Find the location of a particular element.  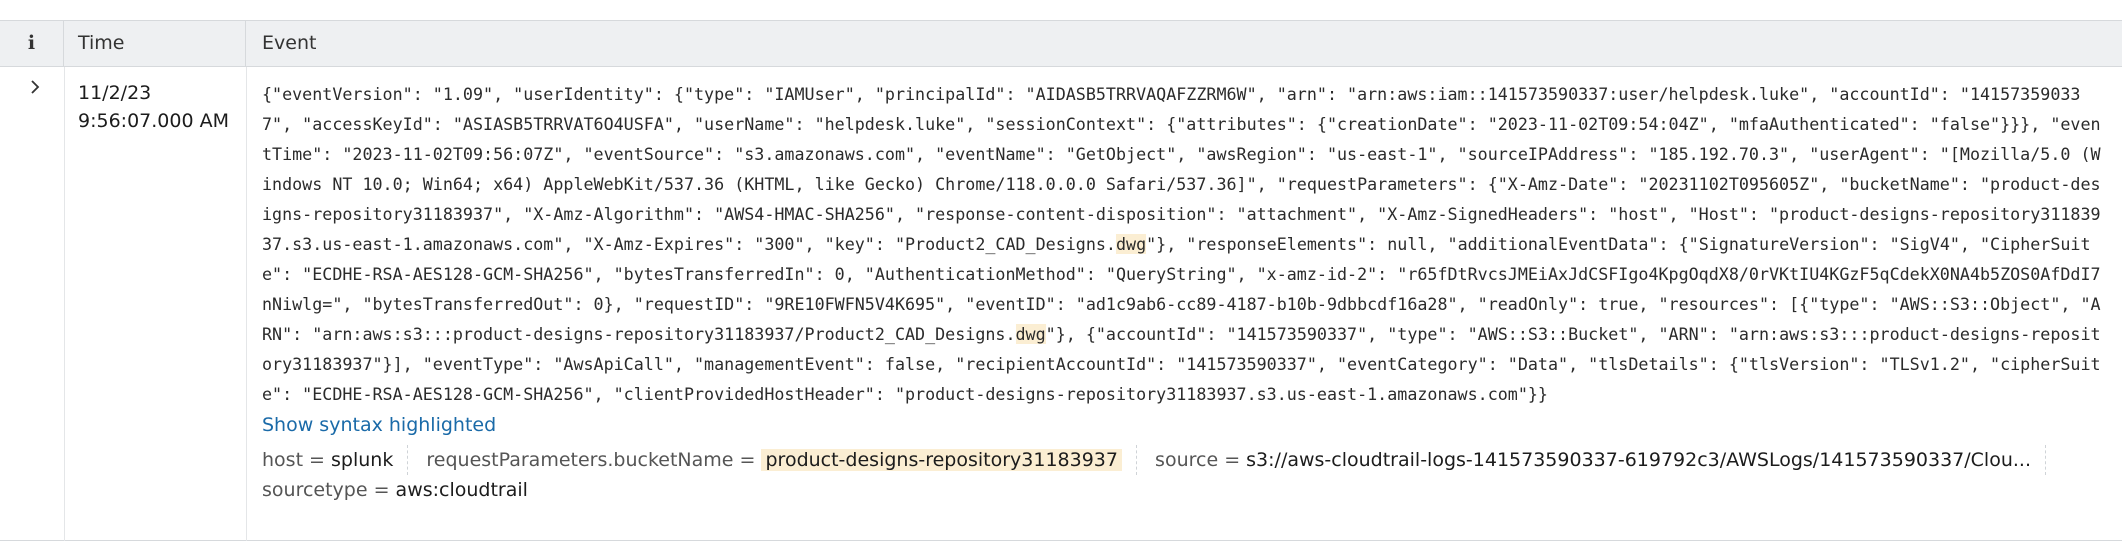

time-cell: 11/2/23 9:56:07.000 AM is located at coordinates (153, 107).